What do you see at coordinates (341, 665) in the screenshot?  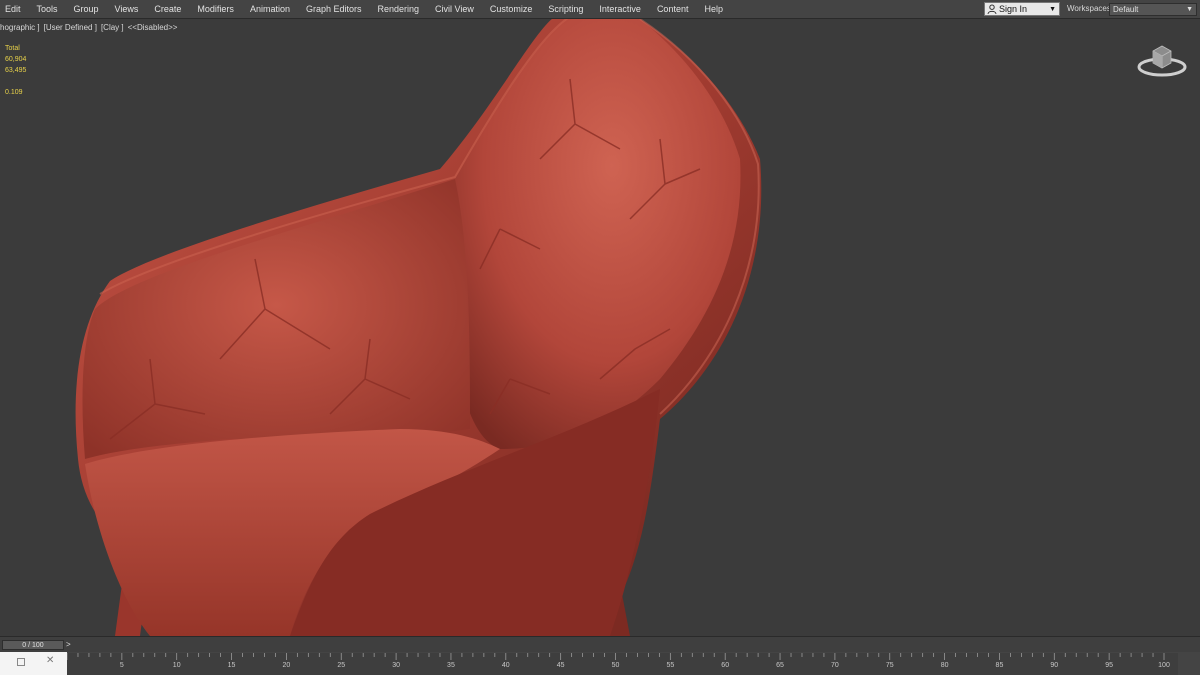 I see `timeline-tick-label: 25` at bounding box center [341, 665].